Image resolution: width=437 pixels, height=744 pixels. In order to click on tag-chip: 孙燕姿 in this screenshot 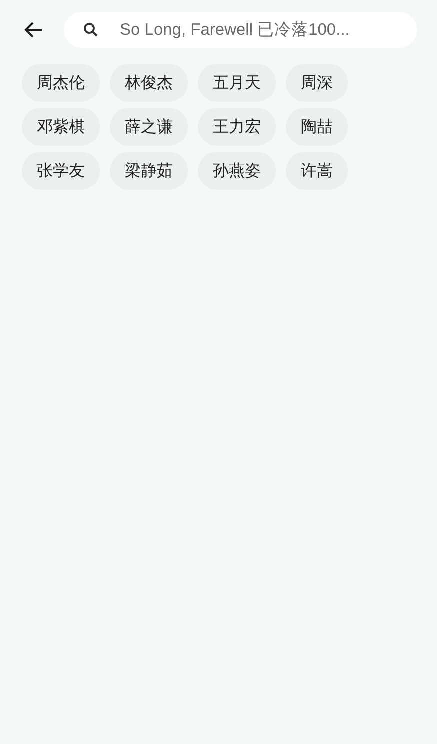, I will do `click(237, 171)`.